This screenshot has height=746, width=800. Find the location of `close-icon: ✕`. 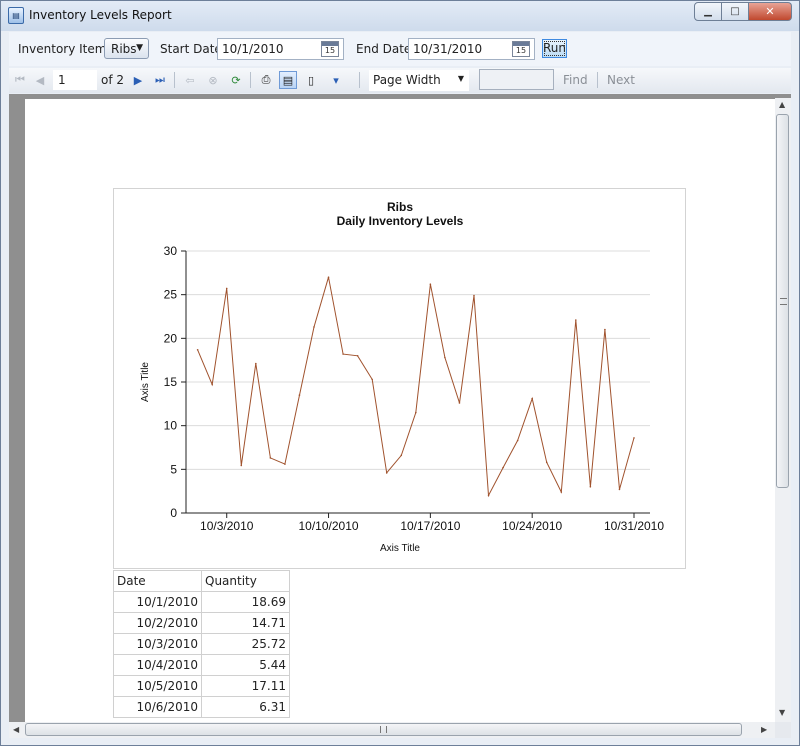

close-icon: ✕ is located at coordinates (770, 11).